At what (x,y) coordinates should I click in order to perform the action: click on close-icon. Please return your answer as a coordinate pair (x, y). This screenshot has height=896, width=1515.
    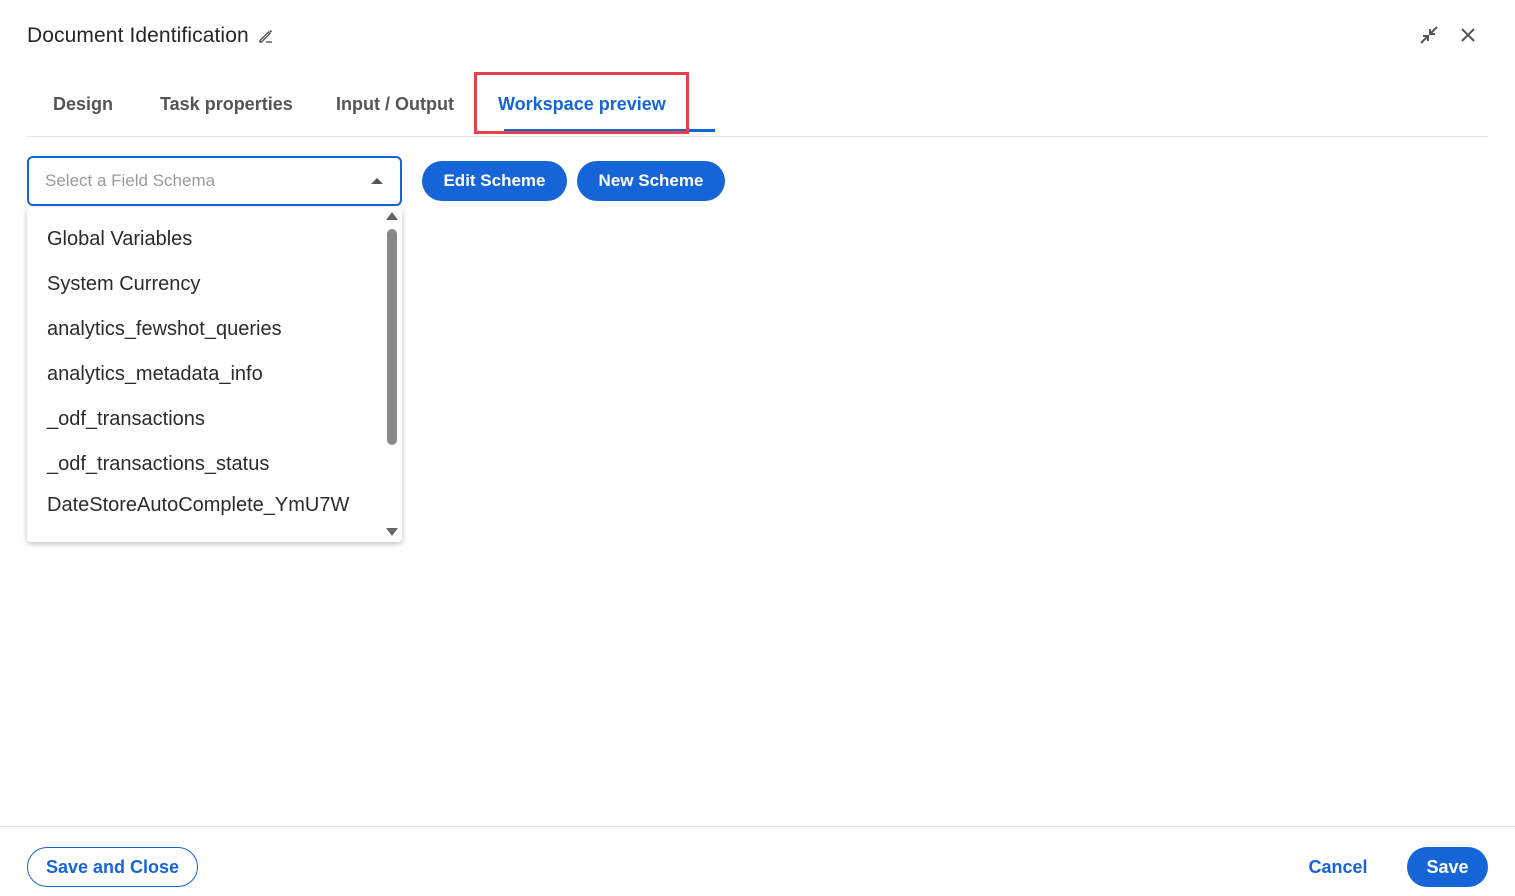
    Looking at the image, I should click on (1468, 35).